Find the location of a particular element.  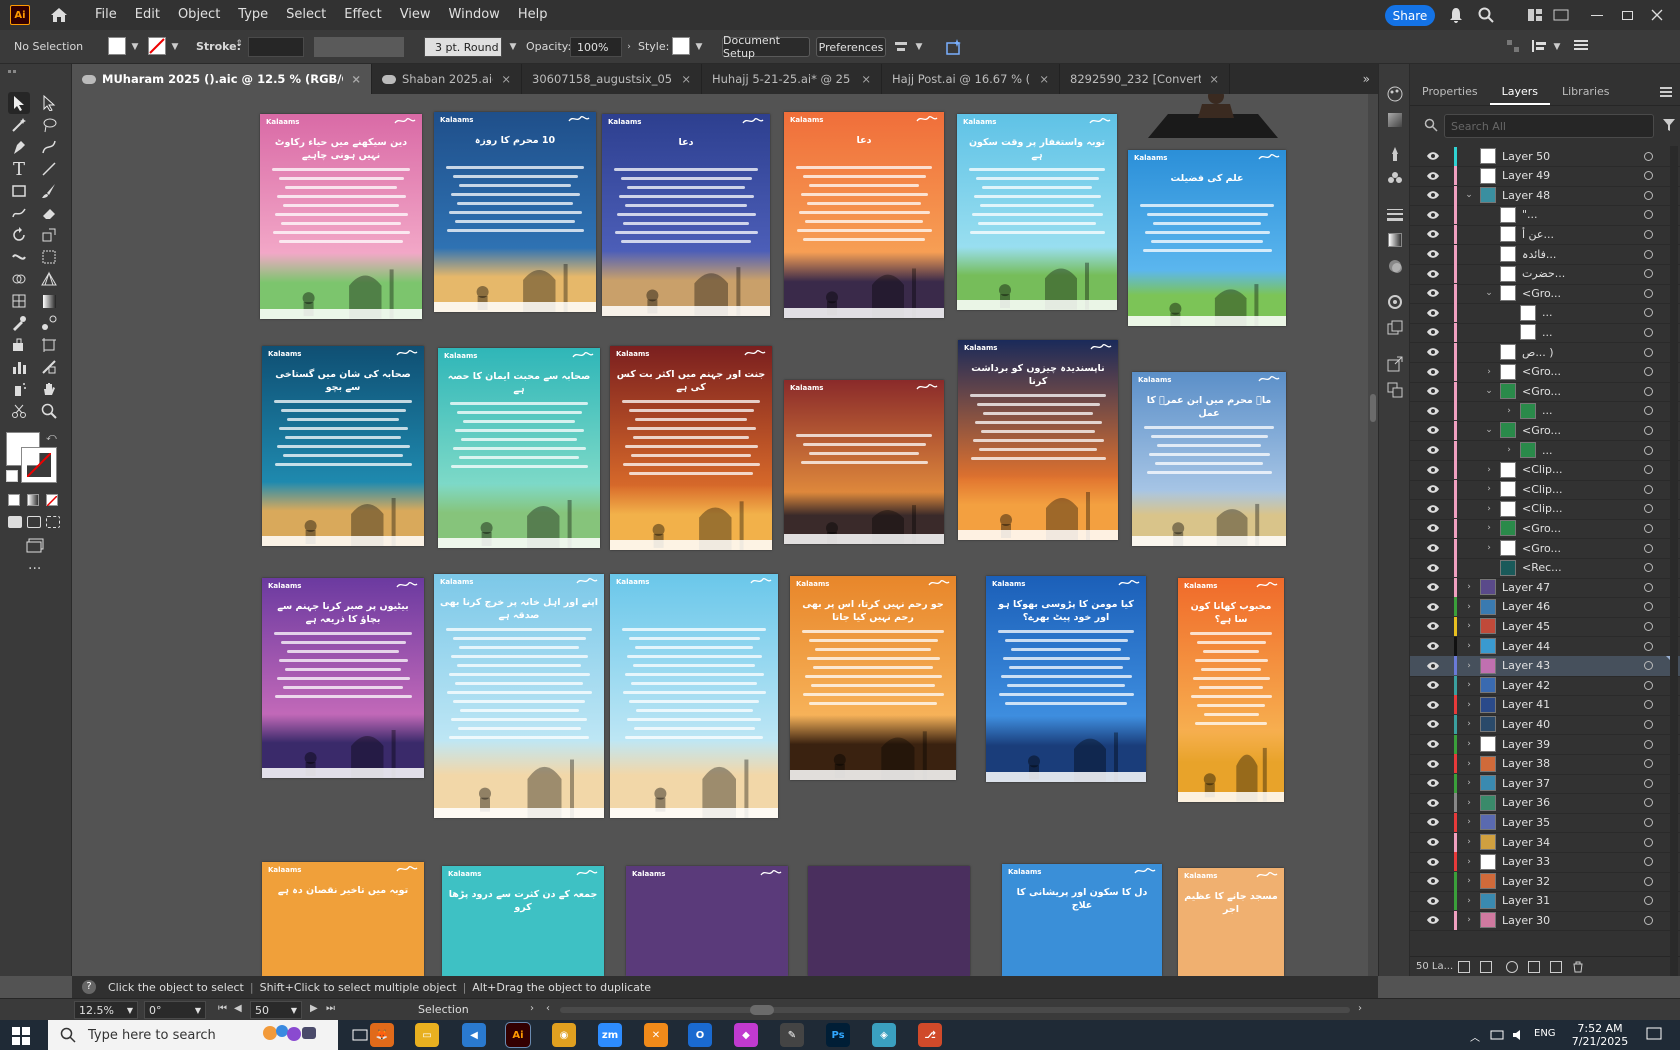

transparency-panel-icon is located at coordinates (1395, 266).